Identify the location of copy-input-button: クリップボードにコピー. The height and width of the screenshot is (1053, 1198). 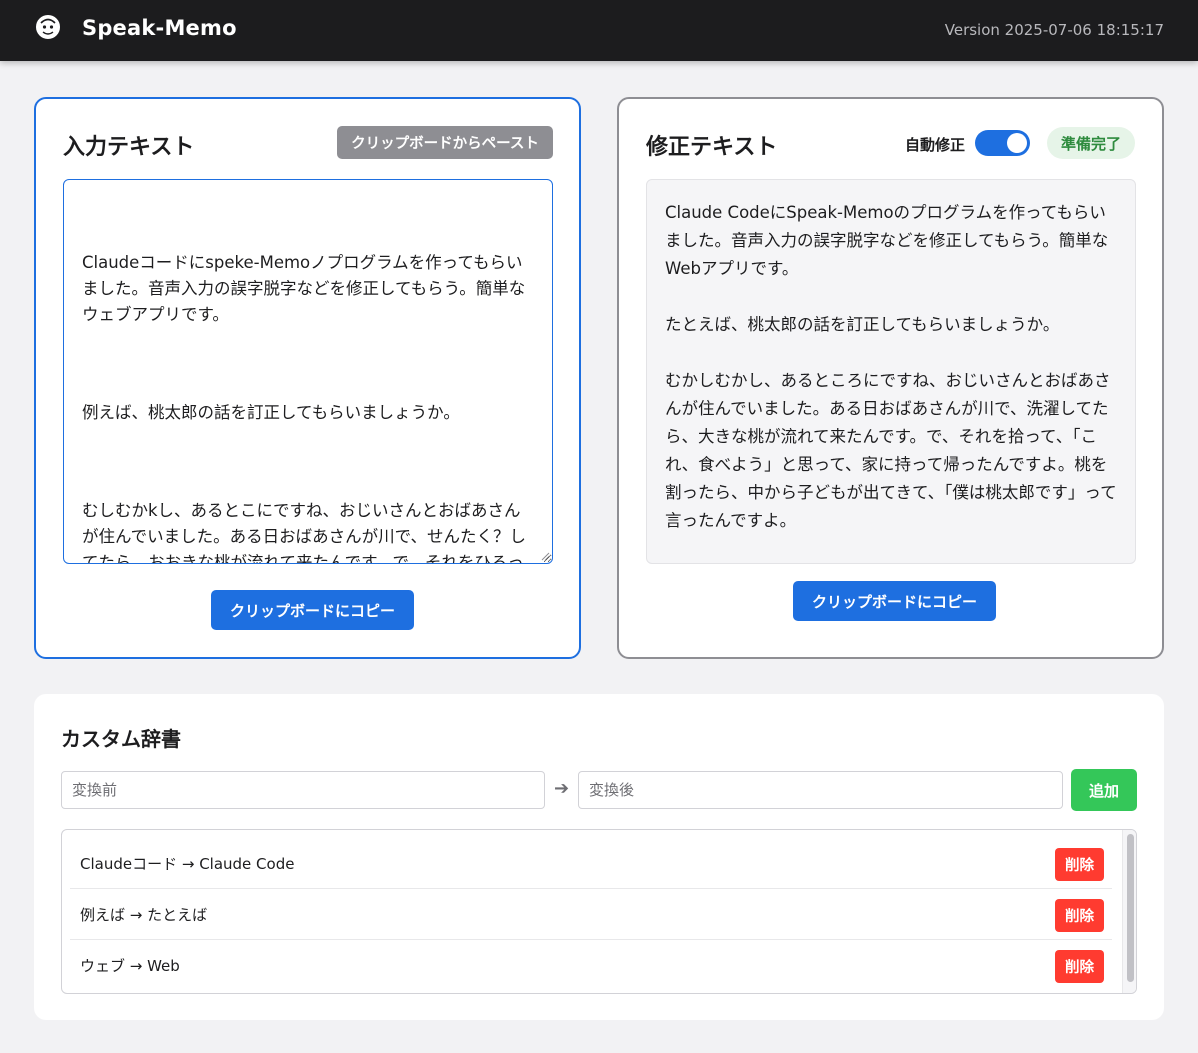
(312, 610).